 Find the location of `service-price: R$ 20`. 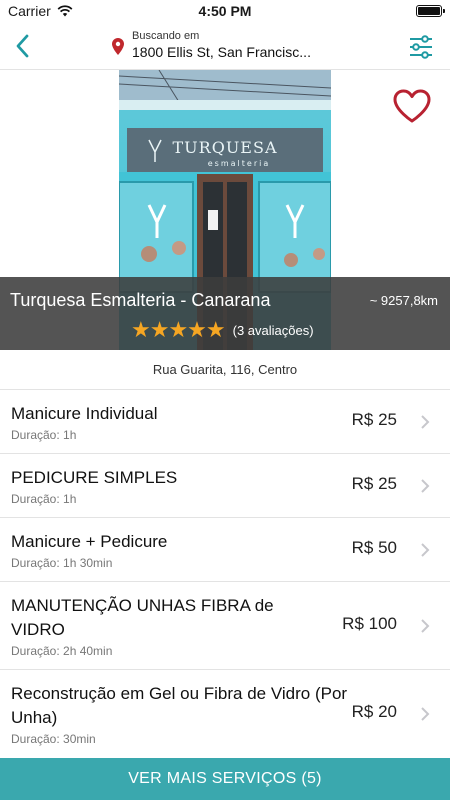

service-price: R$ 20 is located at coordinates (374, 711).